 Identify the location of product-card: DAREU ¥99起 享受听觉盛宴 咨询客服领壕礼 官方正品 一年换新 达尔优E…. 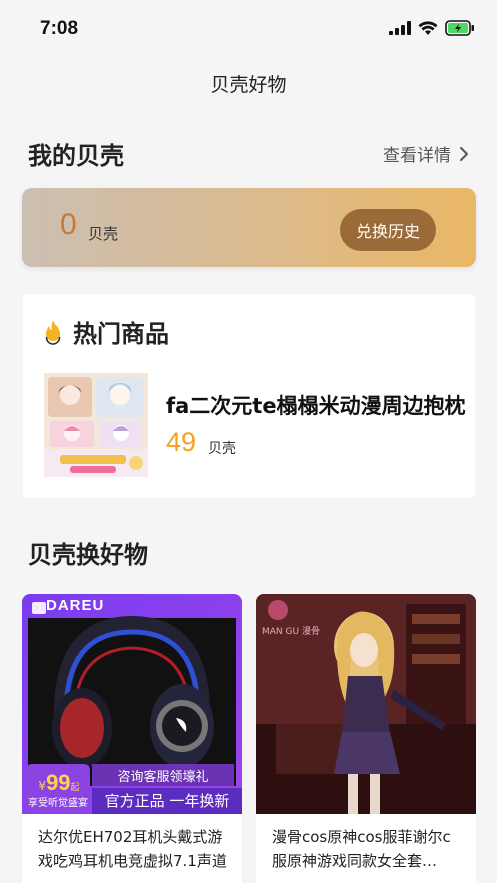
(132, 738).